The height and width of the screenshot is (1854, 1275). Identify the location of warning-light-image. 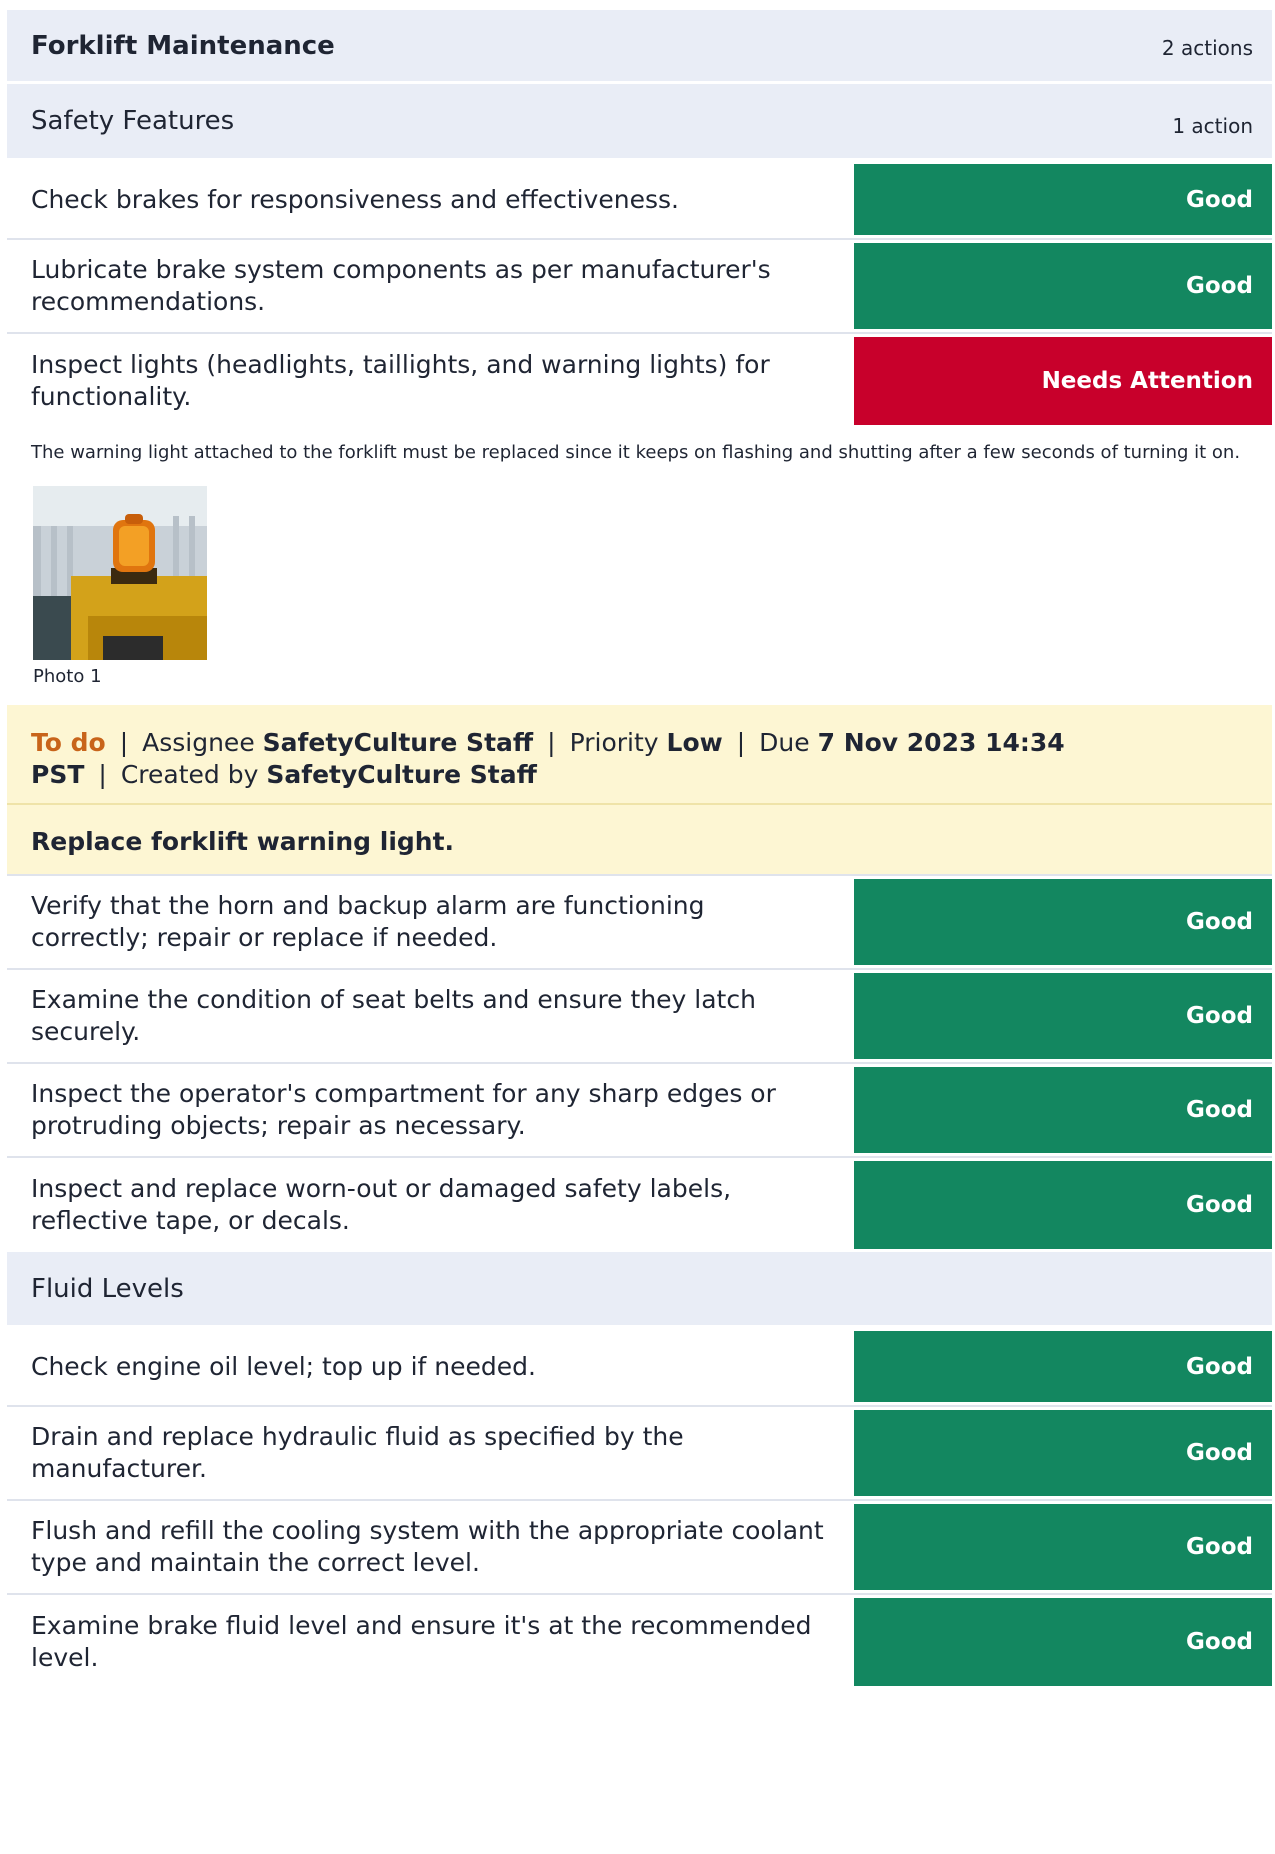
(120, 573).